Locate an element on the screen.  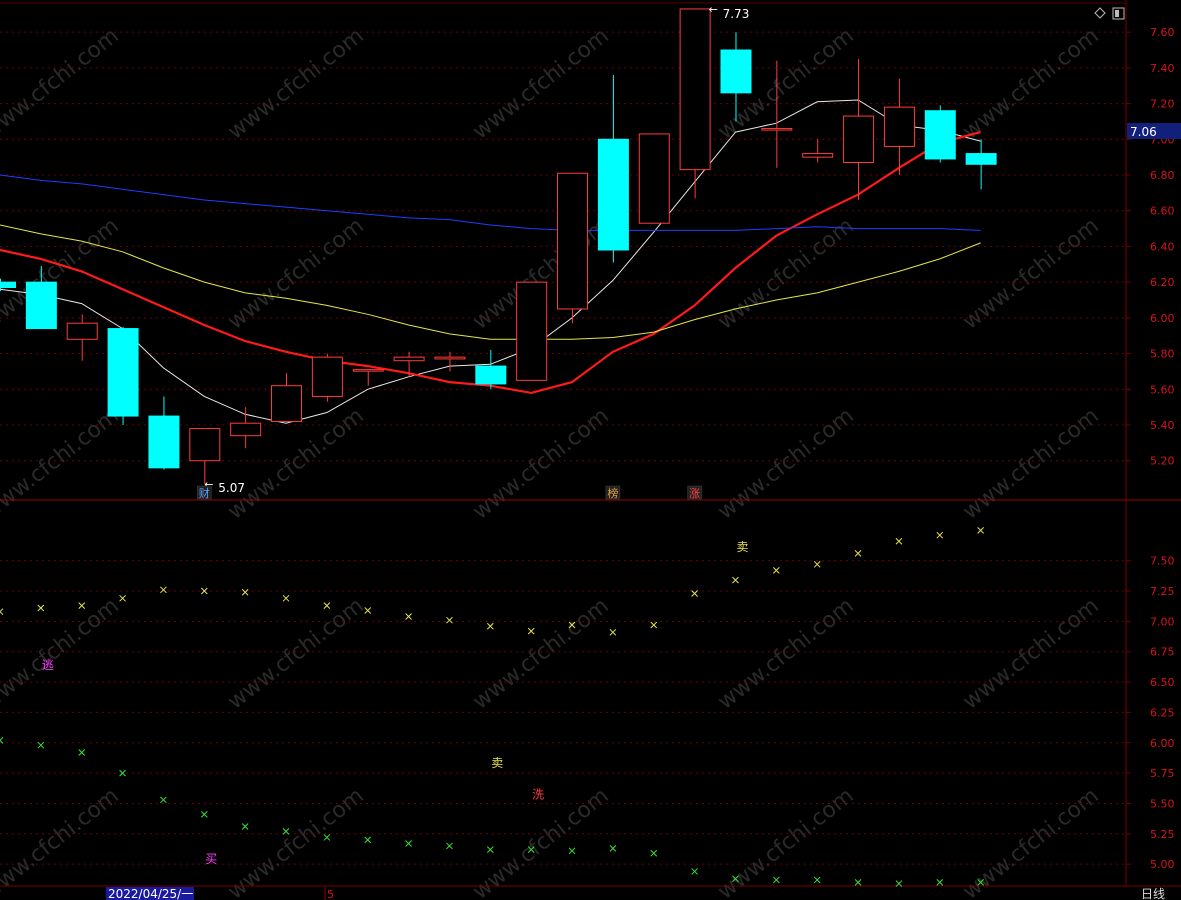
period-button: 日线 is located at coordinates (1154, 893).